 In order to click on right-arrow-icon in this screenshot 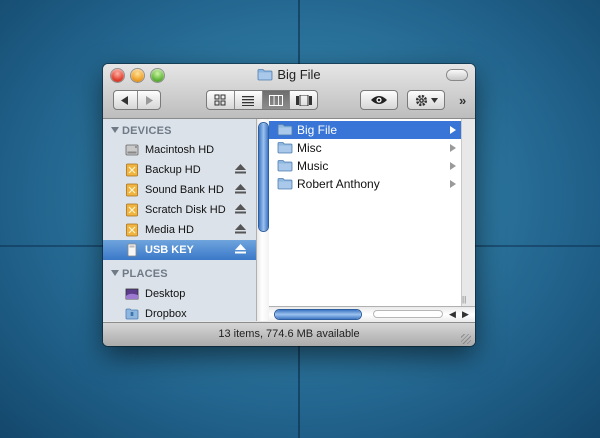, I will do `click(149, 100)`.